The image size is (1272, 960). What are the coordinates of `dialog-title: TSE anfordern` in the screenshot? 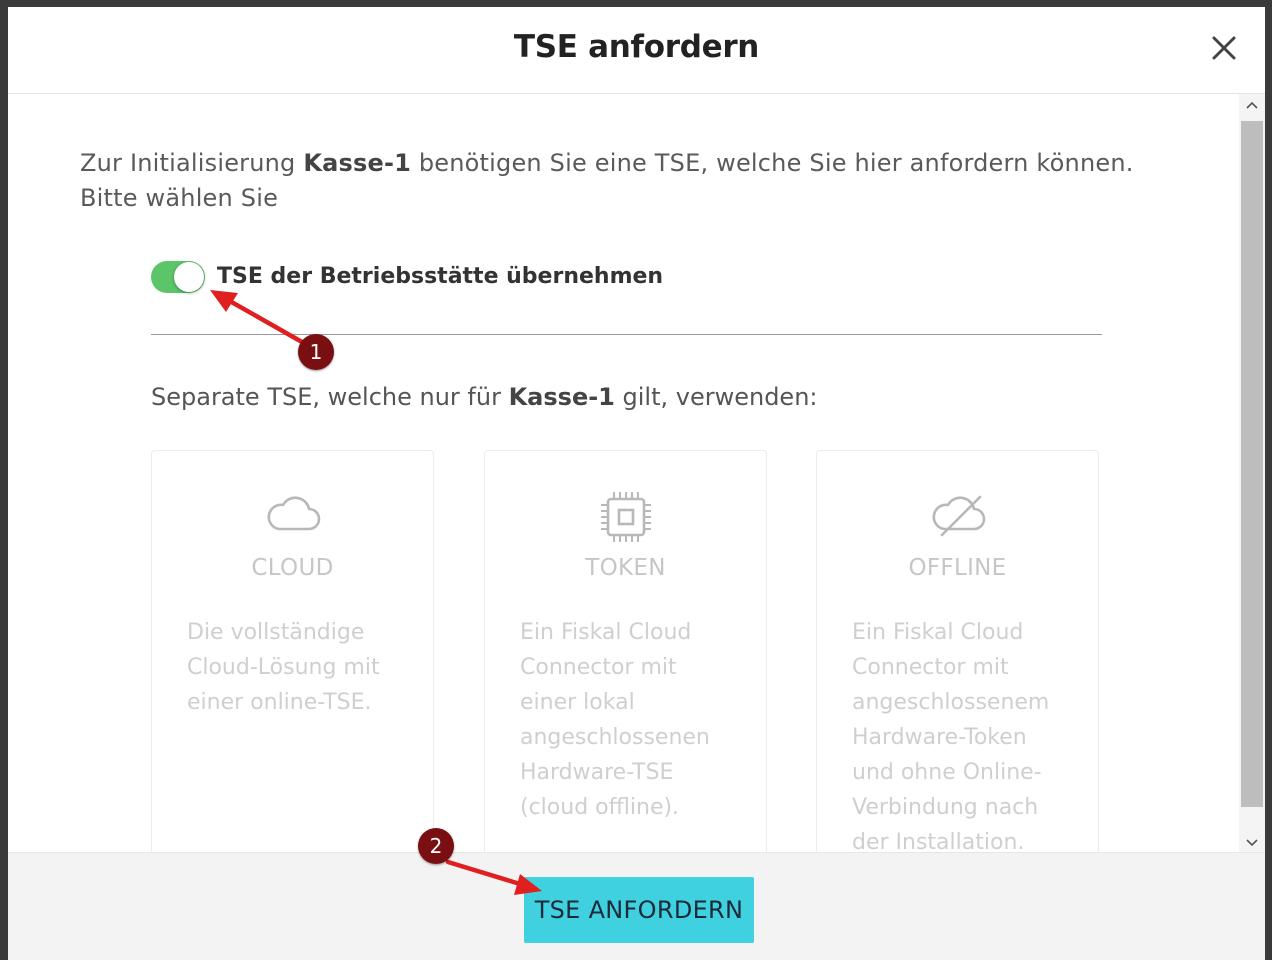 It's located at (636, 47).